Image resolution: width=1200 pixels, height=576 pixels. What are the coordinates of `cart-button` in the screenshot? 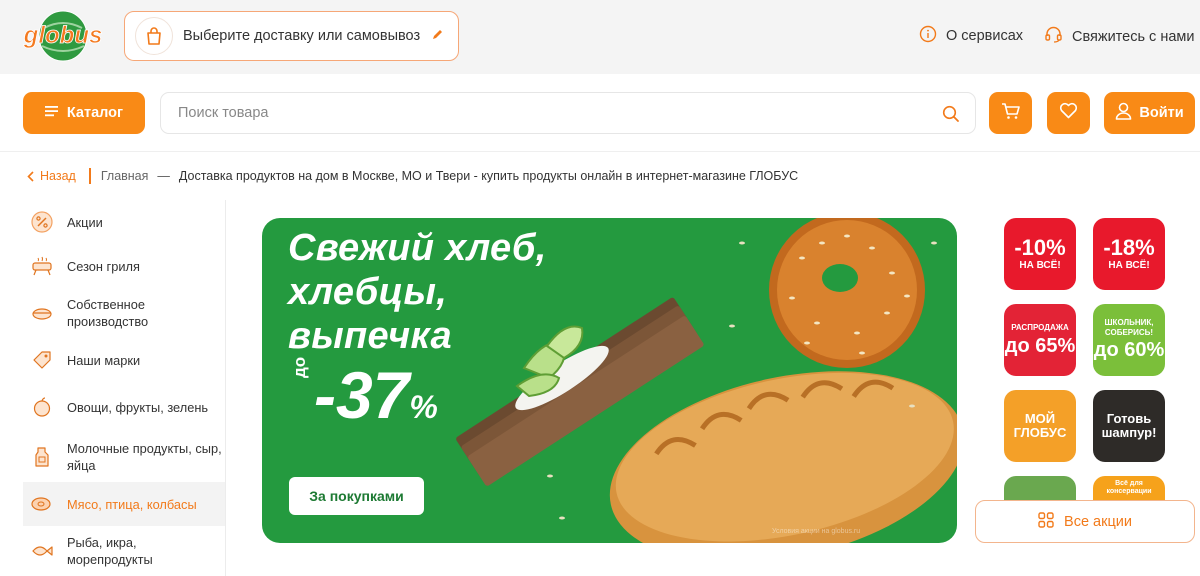 It's located at (1010, 113).